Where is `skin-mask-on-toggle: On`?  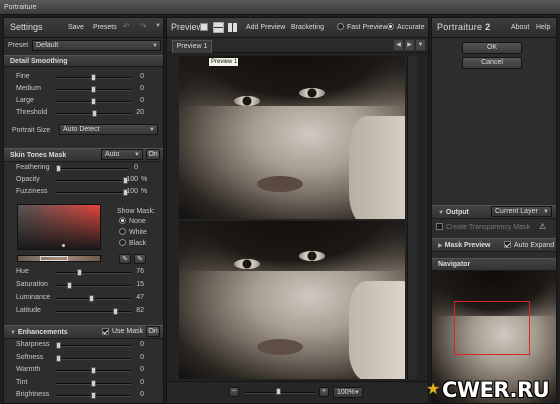 skin-mask-on-toggle: On is located at coordinates (153, 154).